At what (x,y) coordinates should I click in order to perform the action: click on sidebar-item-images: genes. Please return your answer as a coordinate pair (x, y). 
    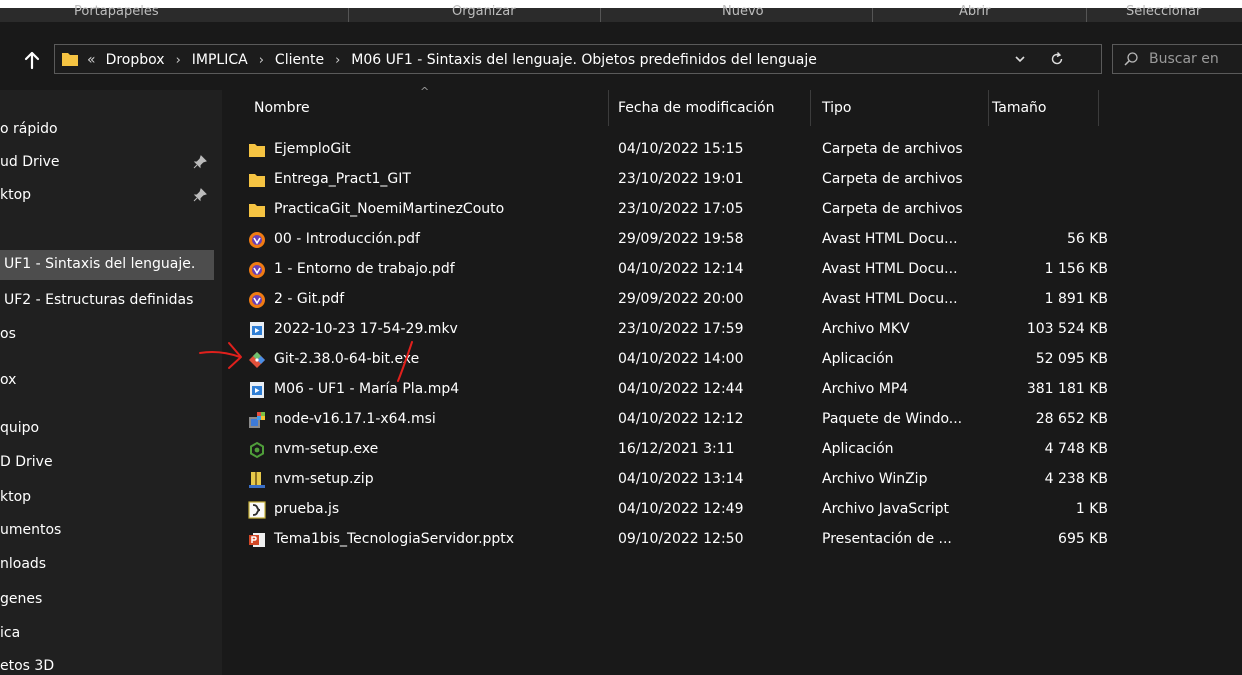
    Looking at the image, I should click on (107, 600).